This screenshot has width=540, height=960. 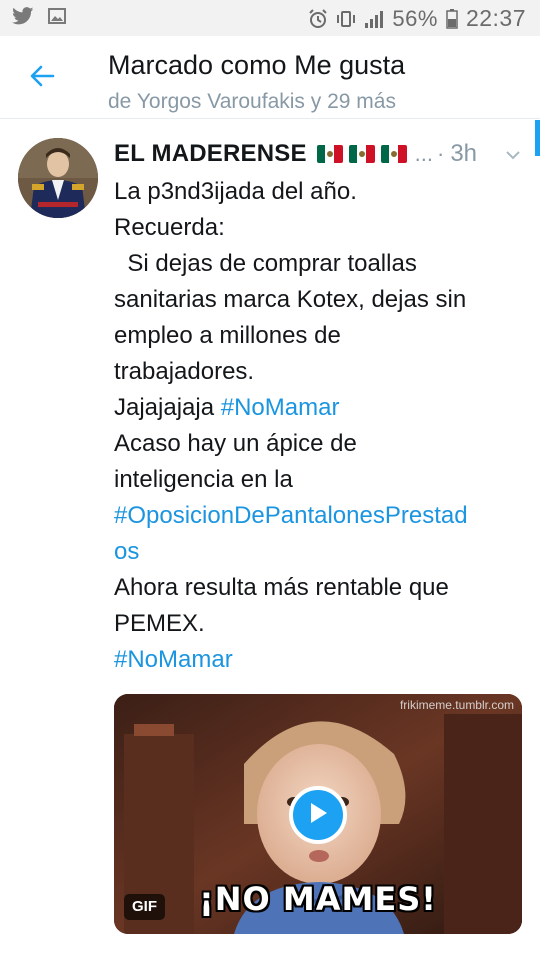 I want to click on page-title: Marcado como Me gusta, so click(x=257, y=65).